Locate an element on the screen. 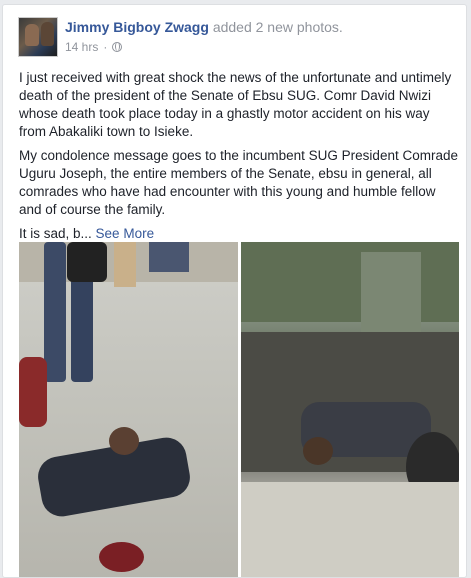 This screenshot has width=471, height=578. author-name-link: Jimmy Bigboy Zwagg is located at coordinates (137, 27).